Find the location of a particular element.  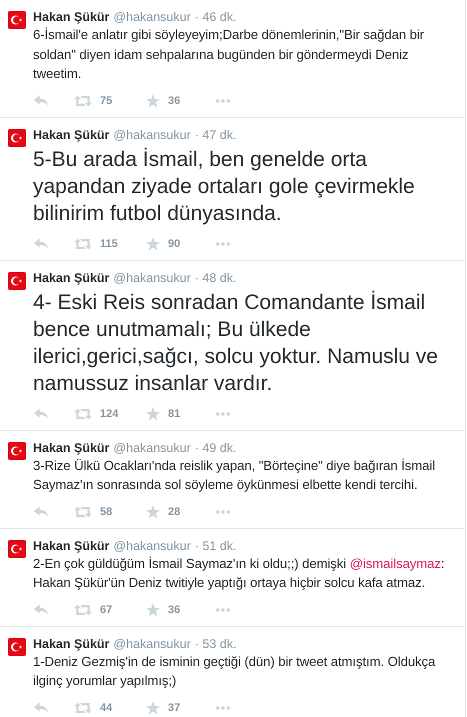

tweet-text: 5-Bu arada İsmail, ben genelde orta yapandan ziyade ortaları gole çevirmekle bilinirim futbol dünyasında. is located at coordinates (224, 186).